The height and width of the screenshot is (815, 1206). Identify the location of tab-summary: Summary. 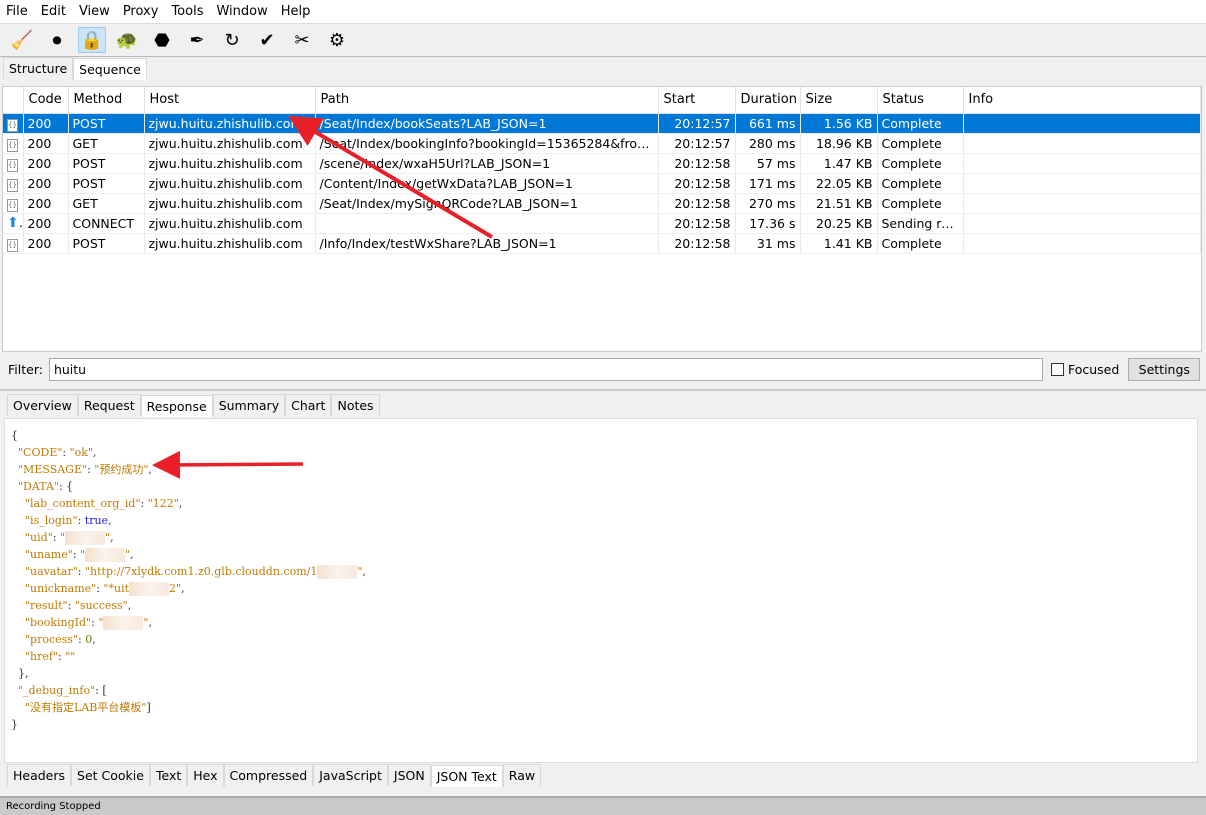
(249, 405).